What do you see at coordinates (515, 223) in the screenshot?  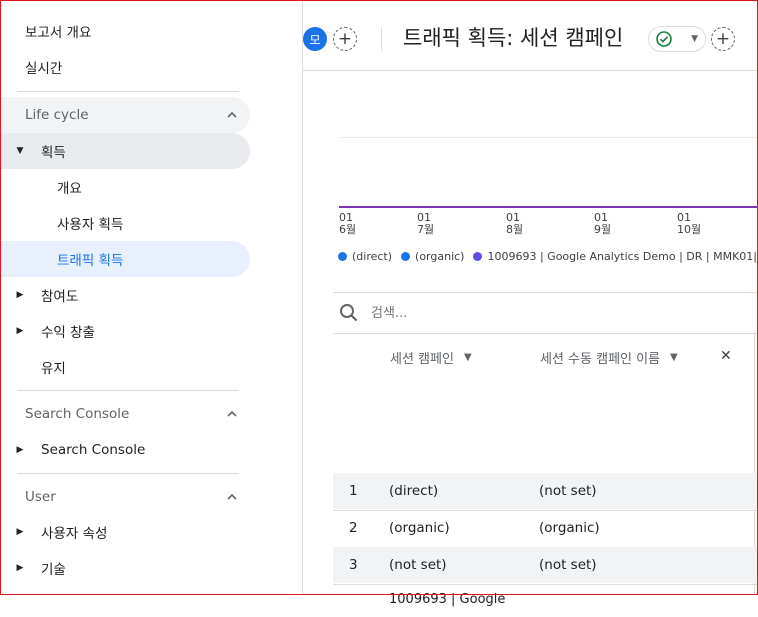 I see `x-tick-label: 01 8월` at bounding box center [515, 223].